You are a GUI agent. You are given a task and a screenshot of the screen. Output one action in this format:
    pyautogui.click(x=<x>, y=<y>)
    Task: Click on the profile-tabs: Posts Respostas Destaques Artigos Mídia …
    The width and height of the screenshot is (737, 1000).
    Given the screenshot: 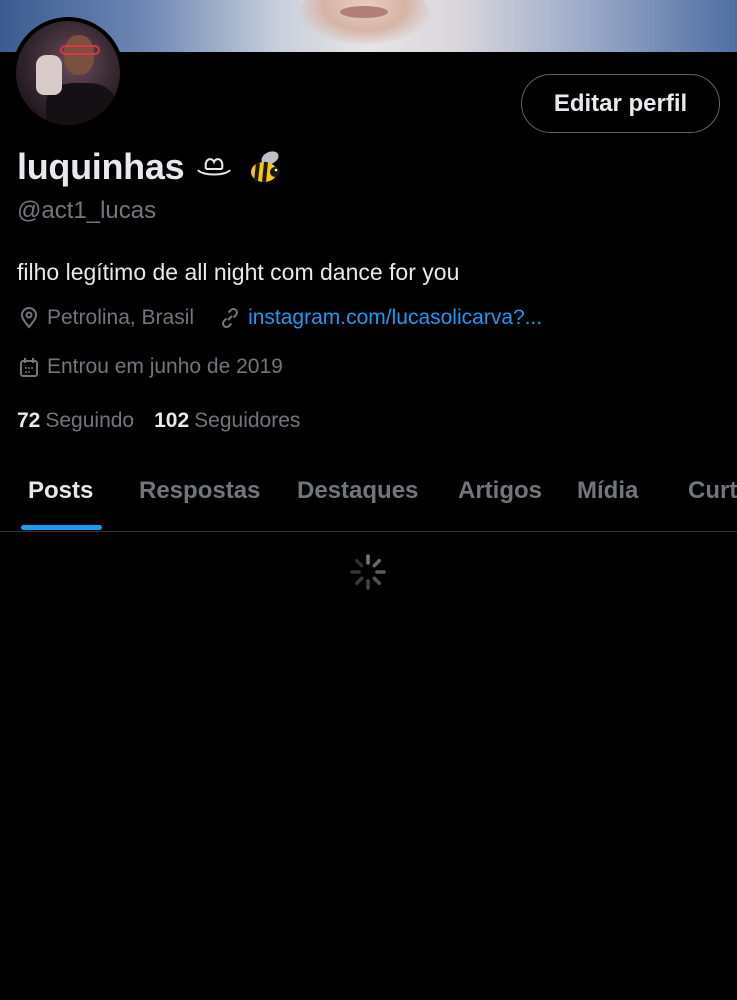 What is the action you would take?
    pyautogui.click(x=368, y=491)
    